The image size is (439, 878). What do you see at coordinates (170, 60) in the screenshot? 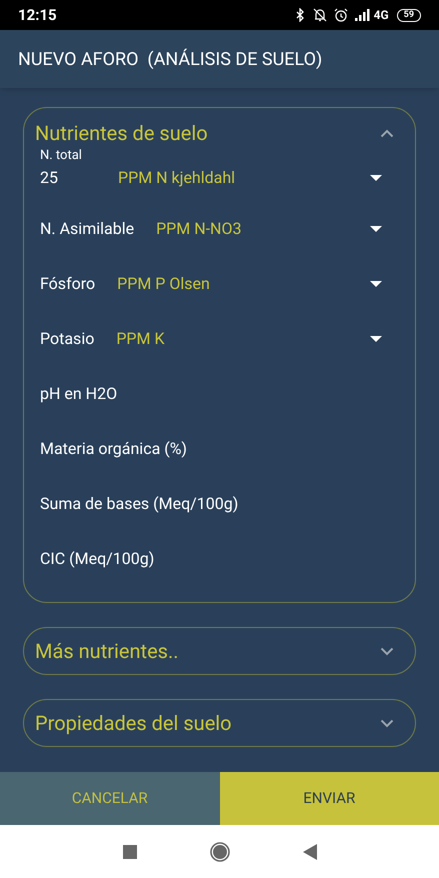
I see `screen-title: NUEVO AFORO (ANÁLISIS DE SUELO)` at bounding box center [170, 60].